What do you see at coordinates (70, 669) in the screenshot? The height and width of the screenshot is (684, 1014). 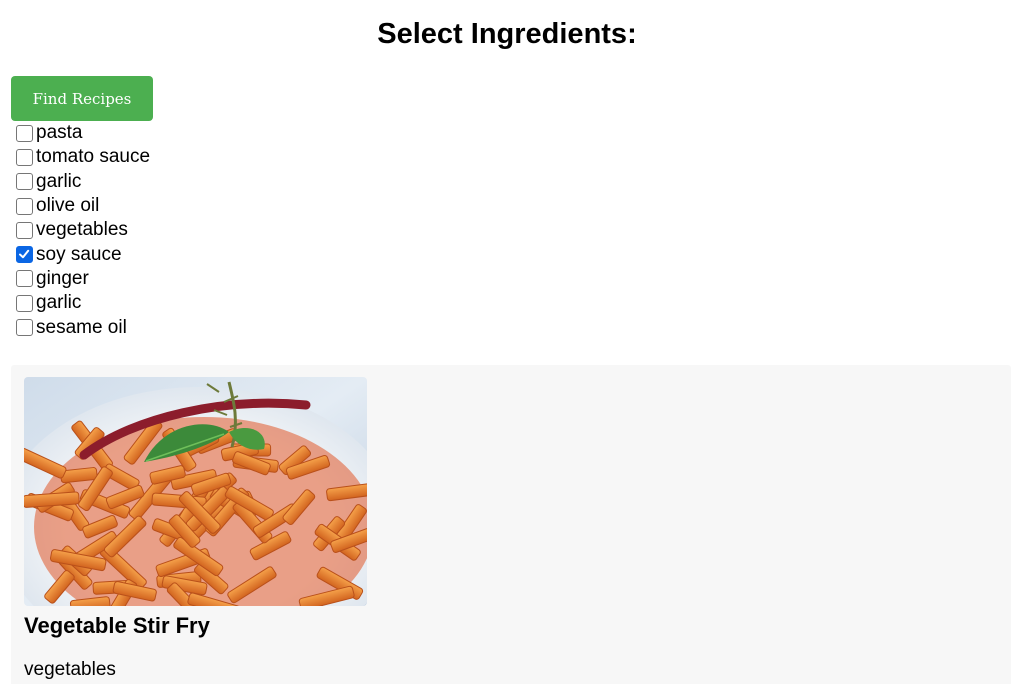 I see `recipe-ingredients: vegetables` at bounding box center [70, 669].